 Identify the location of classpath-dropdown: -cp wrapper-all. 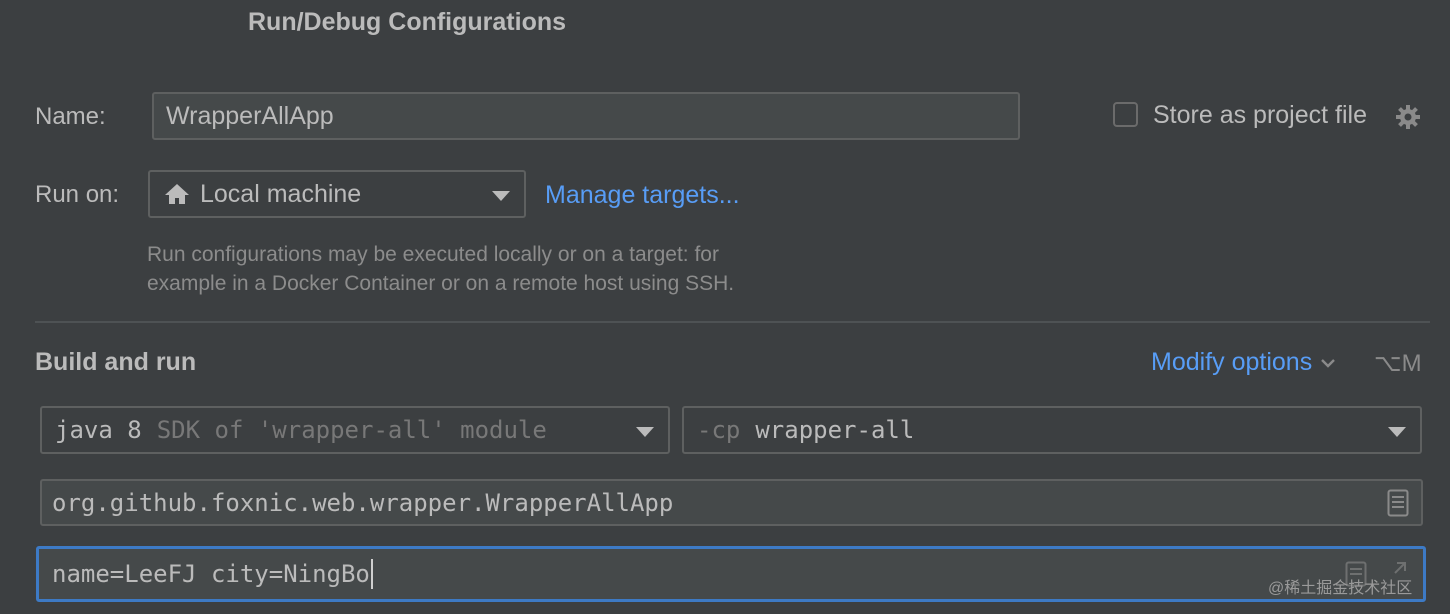
(1052, 430).